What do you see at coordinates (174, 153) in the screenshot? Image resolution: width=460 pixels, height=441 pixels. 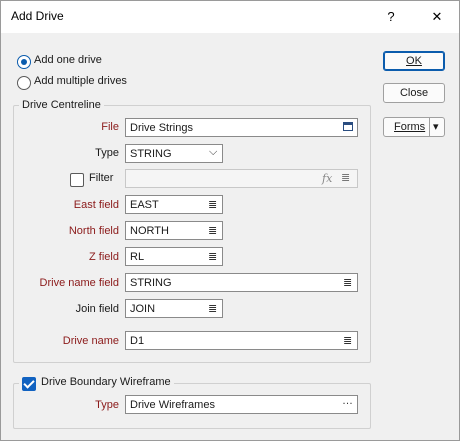 I see `type-select: STRING ⌵` at bounding box center [174, 153].